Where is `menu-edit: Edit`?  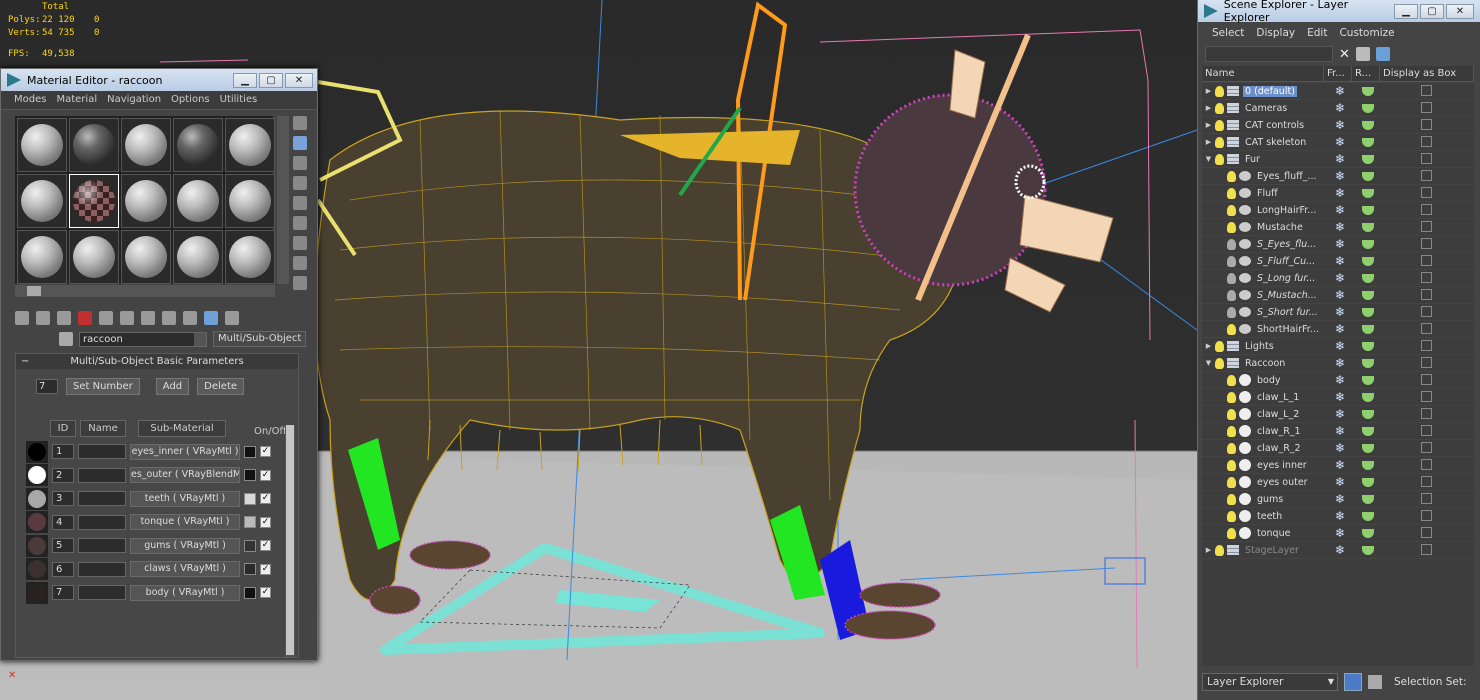
menu-edit: Edit is located at coordinates (1317, 33).